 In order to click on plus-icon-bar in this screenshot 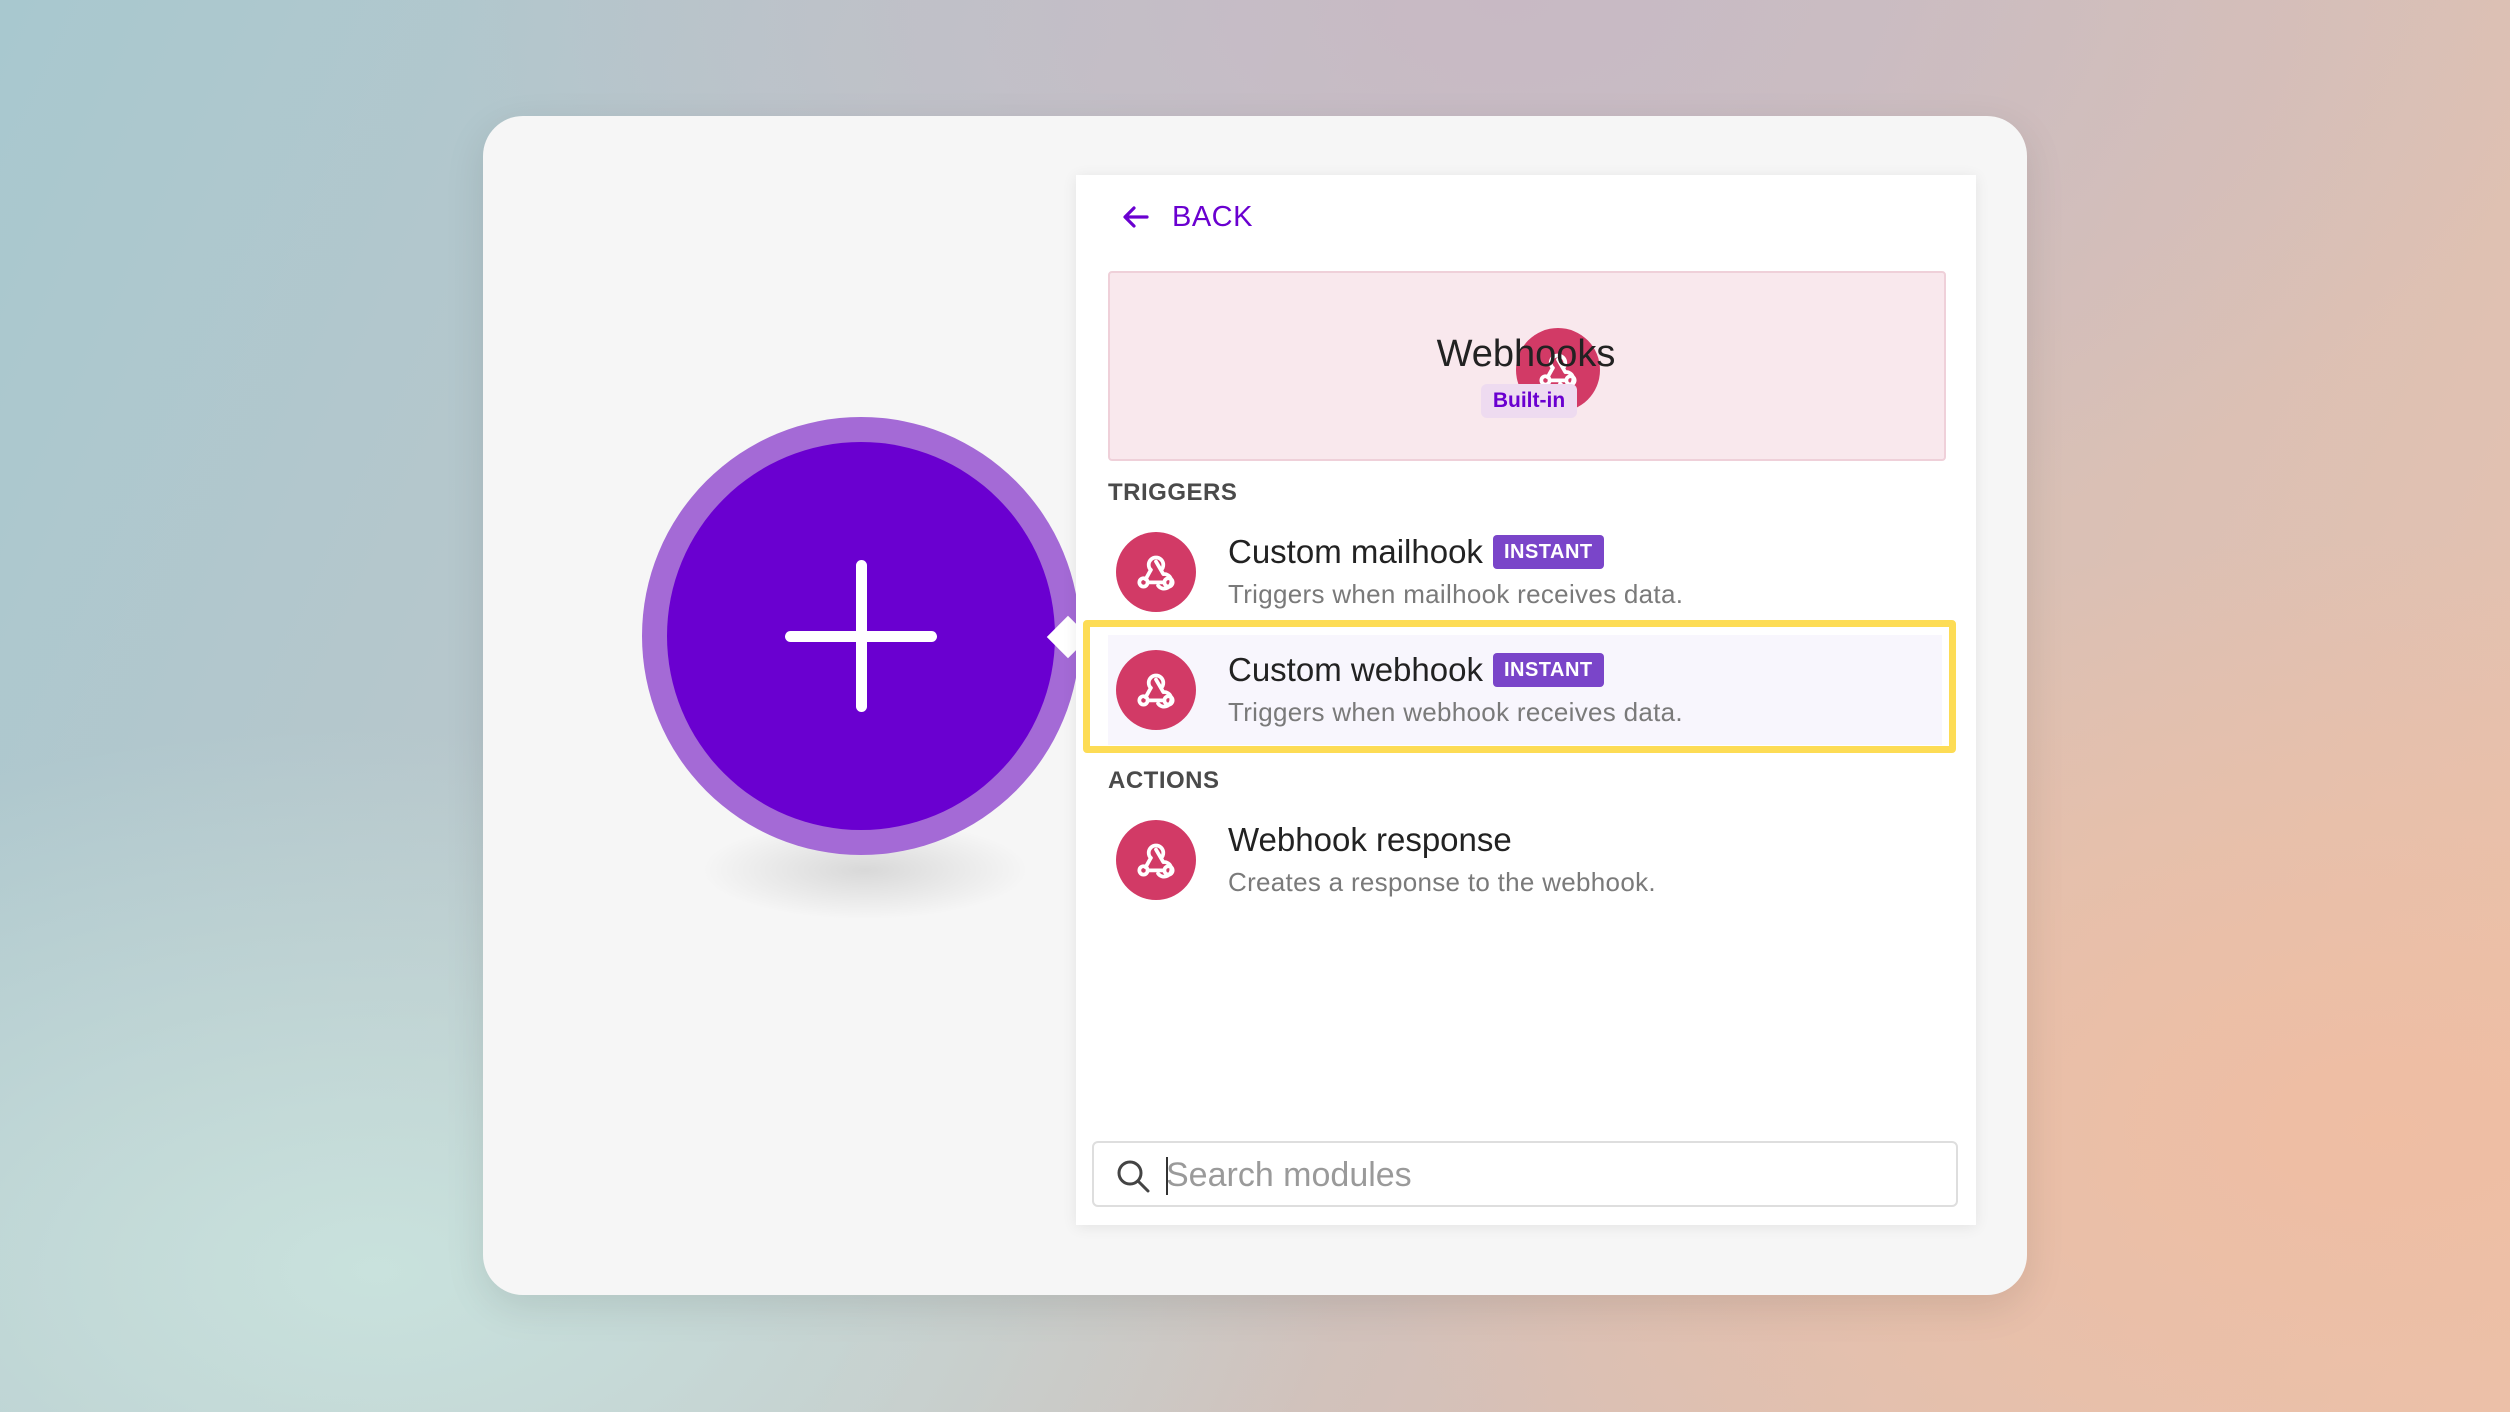, I will do `click(861, 636)`.